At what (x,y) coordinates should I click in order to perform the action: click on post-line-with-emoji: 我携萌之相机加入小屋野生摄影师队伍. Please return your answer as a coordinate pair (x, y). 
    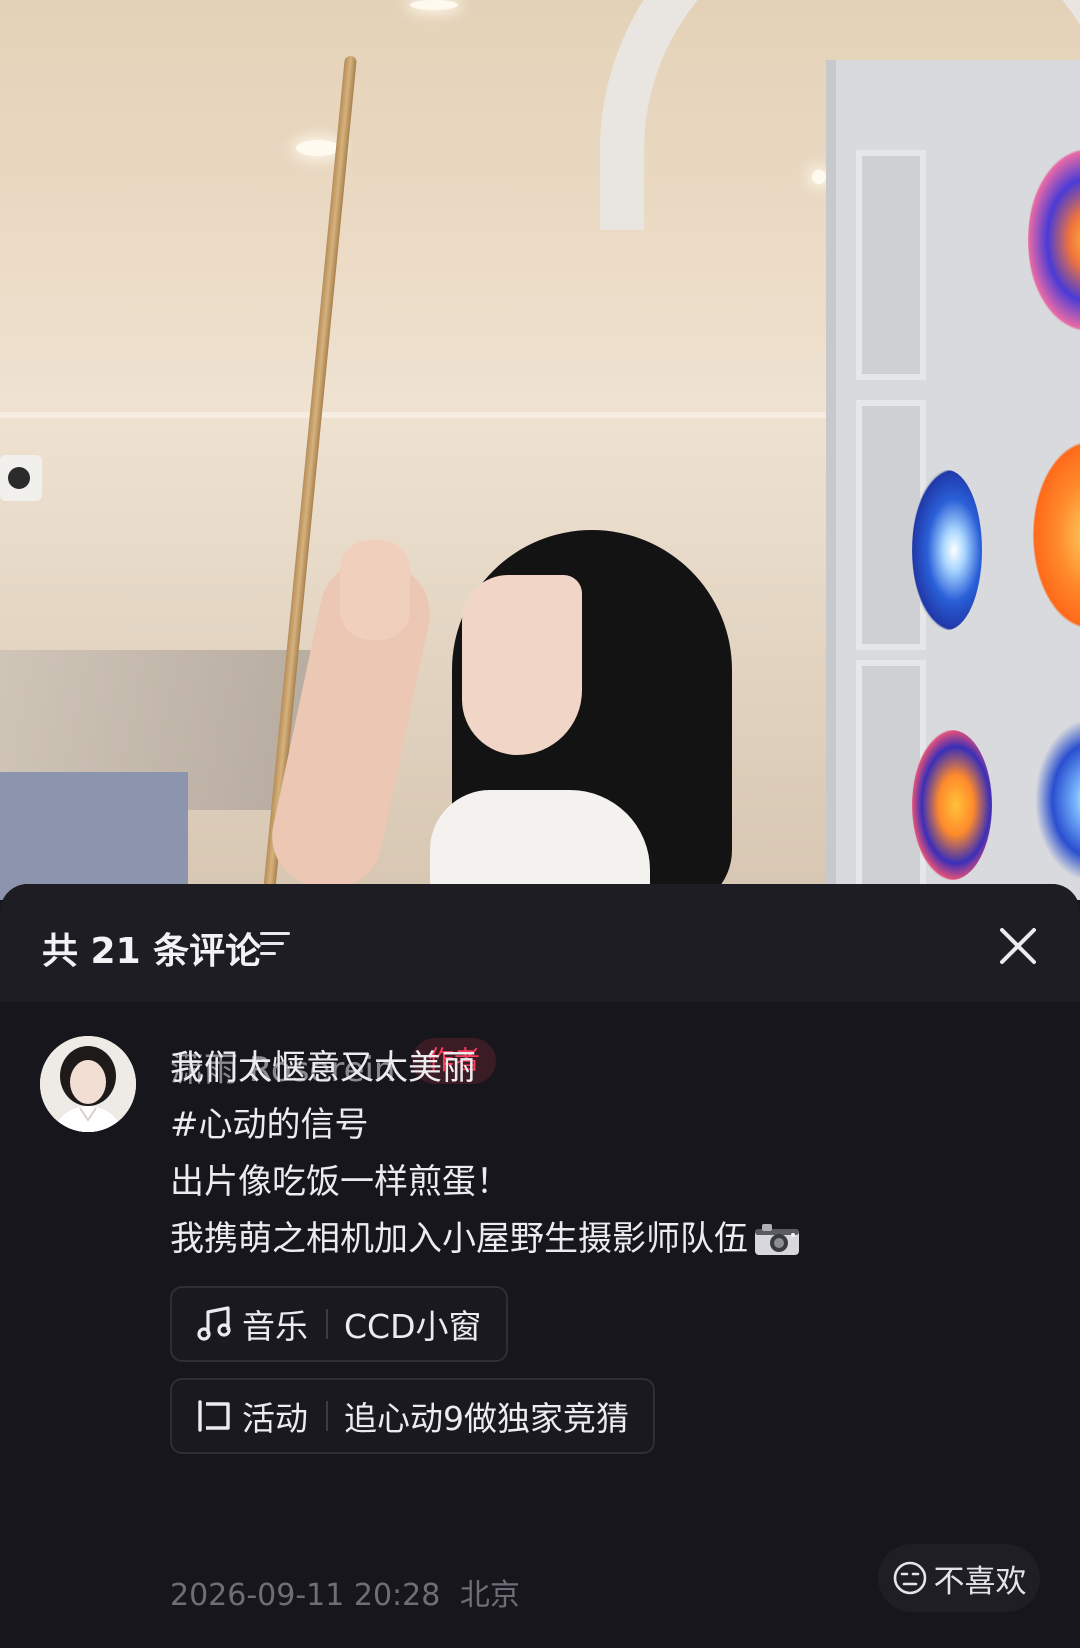
    Looking at the image, I should click on (485, 1239).